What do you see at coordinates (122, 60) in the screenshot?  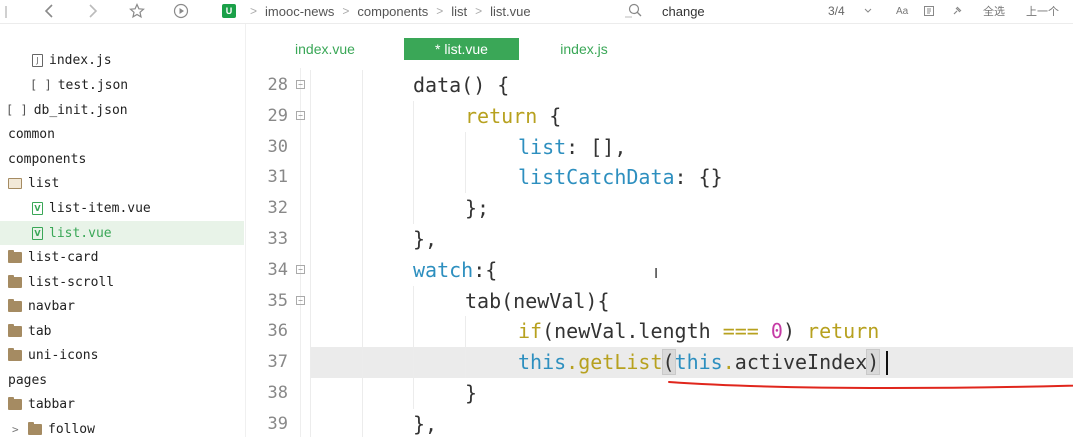 I see `tree-item-index-js: J index.js` at bounding box center [122, 60].